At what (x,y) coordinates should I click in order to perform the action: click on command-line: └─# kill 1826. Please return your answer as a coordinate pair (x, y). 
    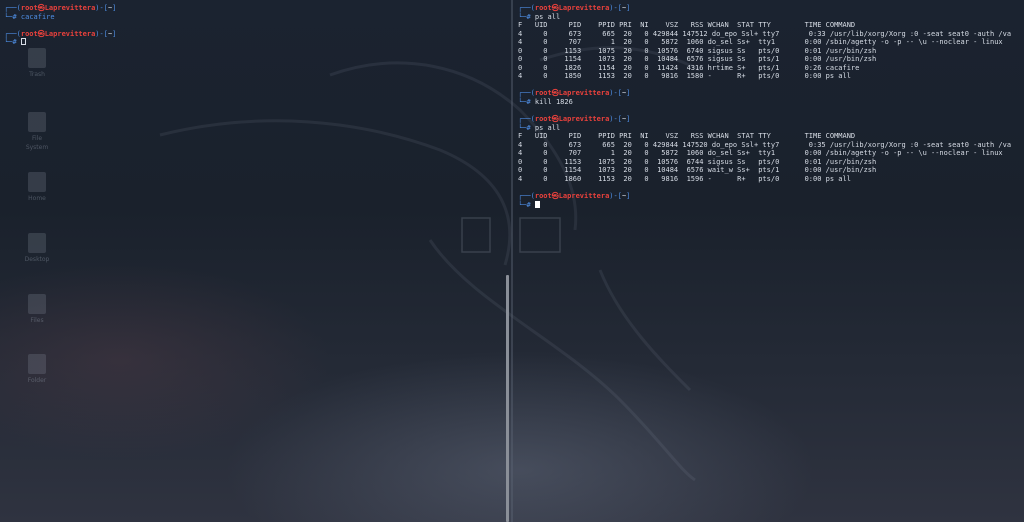
    Looking at the image, I should click on (545, 102).